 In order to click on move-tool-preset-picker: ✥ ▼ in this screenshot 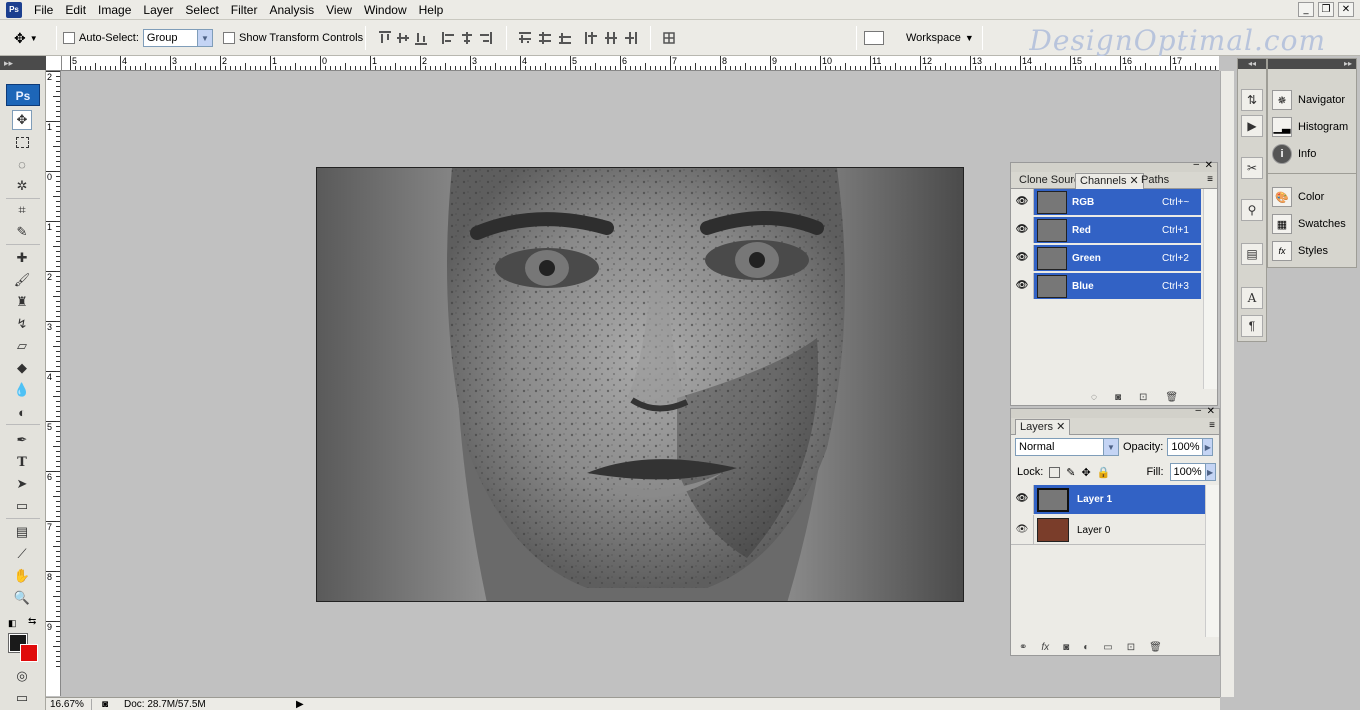, I will do `click(26, 38)`.